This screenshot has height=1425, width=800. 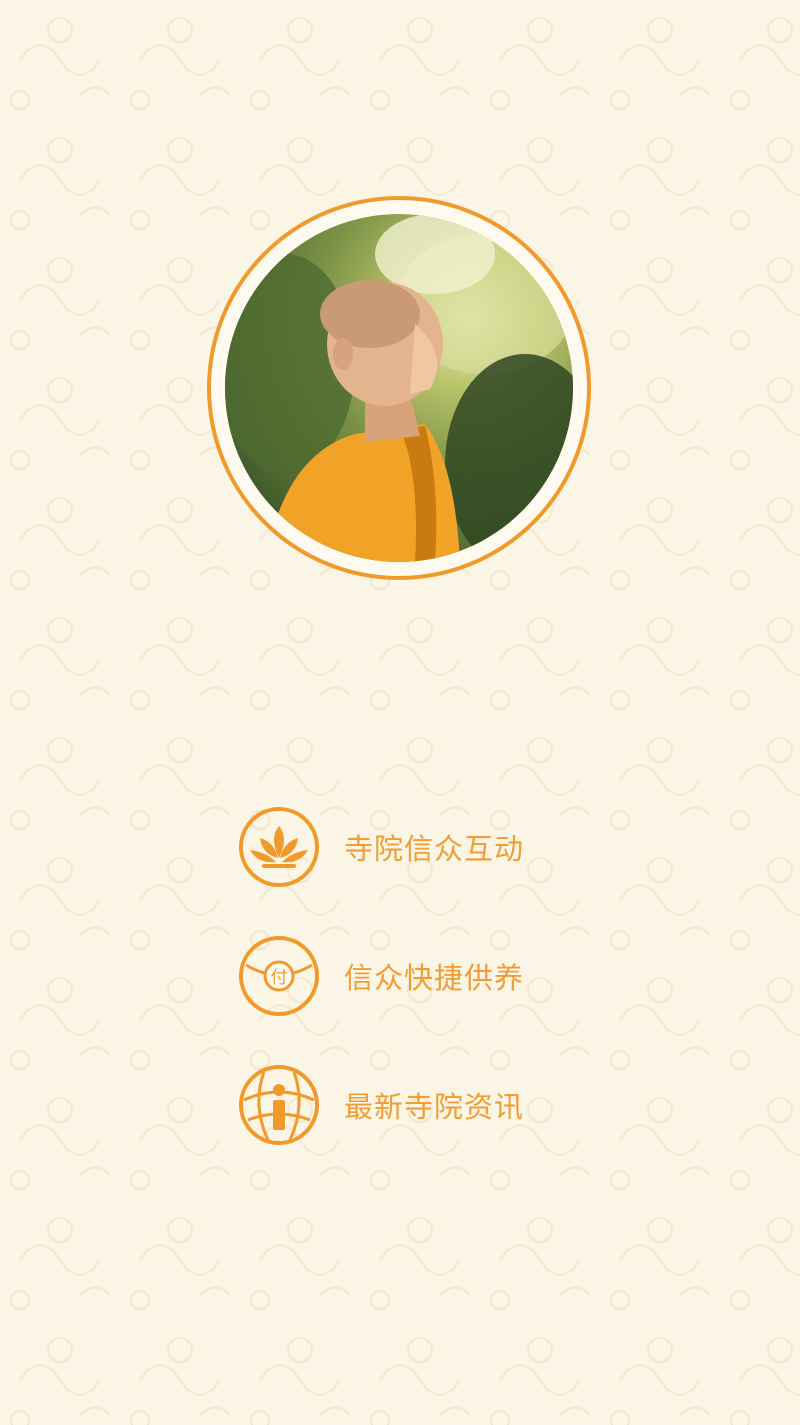 I want to click on info-globe-icon, so click(x=279, y=1105).